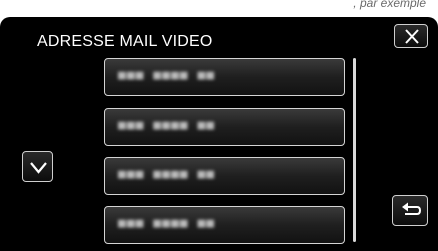 This screenshot has width=438, height=251. I want to click on chevron-down-icon, so click(38, 168).